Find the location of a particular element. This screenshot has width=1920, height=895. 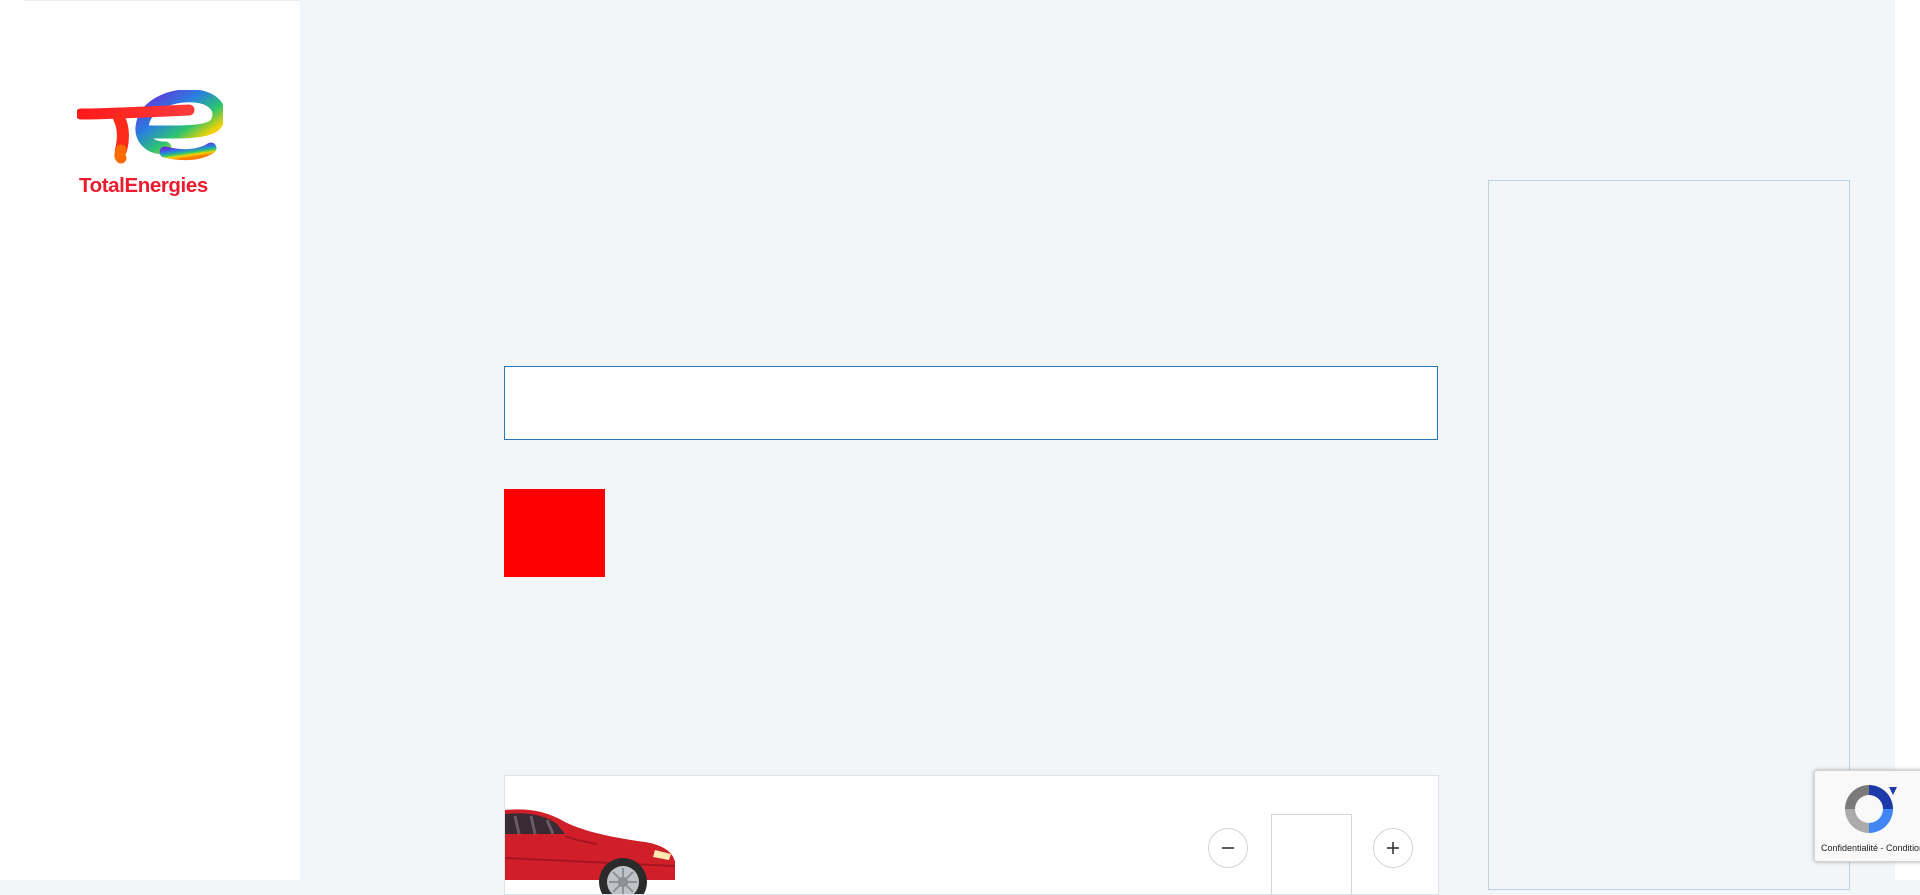

brand-logo: TotalEnergies is located at coordinates (150, 146).